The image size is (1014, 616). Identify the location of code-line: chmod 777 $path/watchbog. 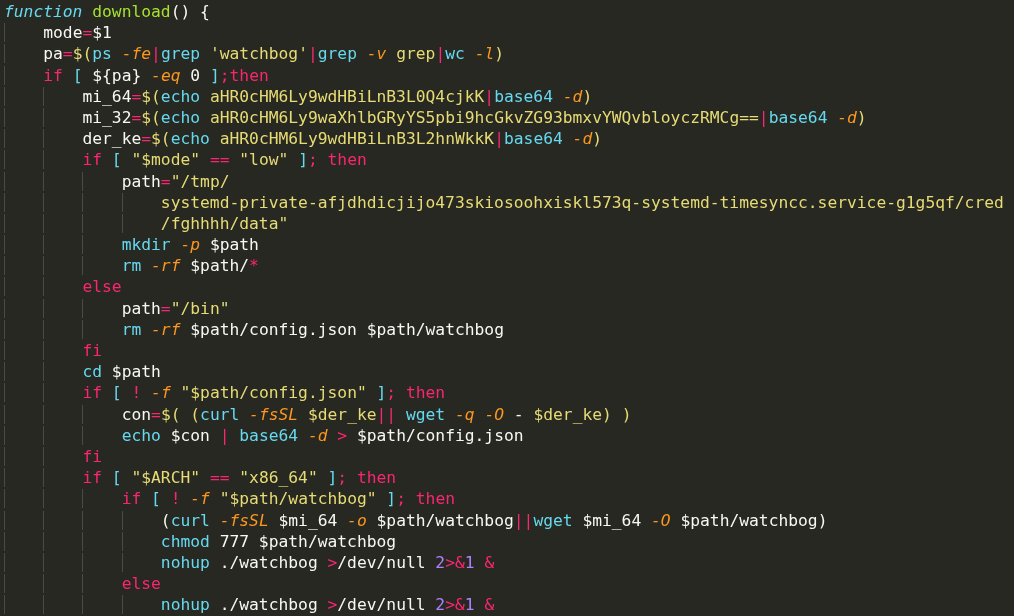
(200, 541).